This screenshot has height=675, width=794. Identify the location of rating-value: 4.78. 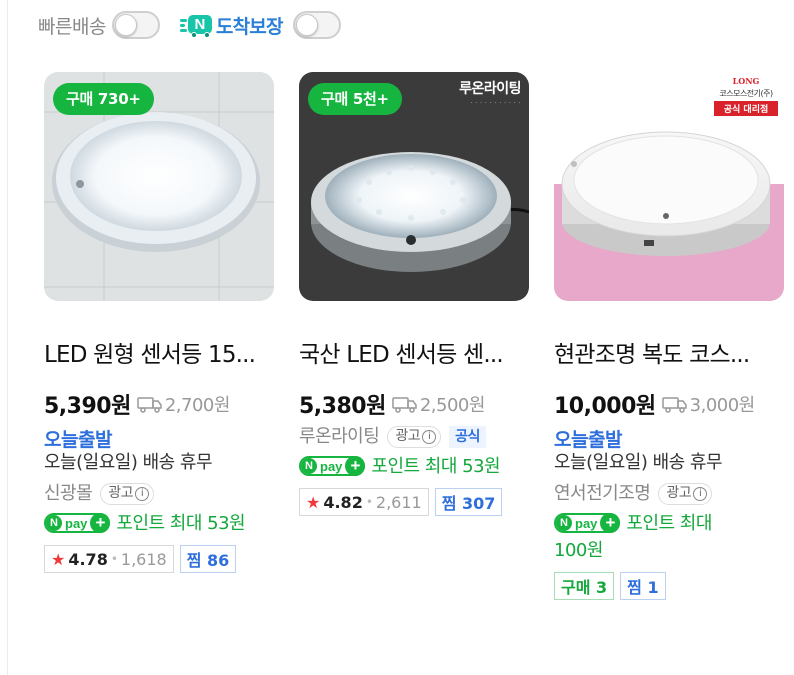
(88, 559).